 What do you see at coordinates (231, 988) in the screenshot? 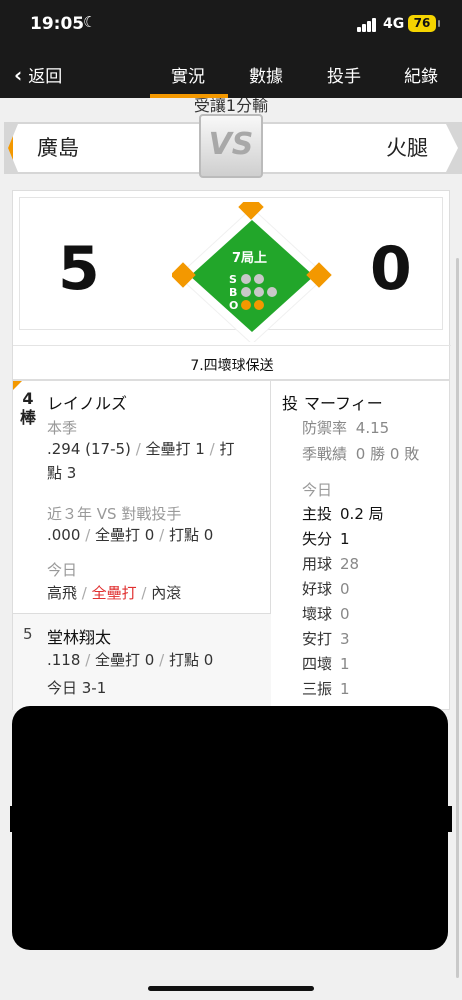
I see `home-indicator` at bounding box center [231, 988].